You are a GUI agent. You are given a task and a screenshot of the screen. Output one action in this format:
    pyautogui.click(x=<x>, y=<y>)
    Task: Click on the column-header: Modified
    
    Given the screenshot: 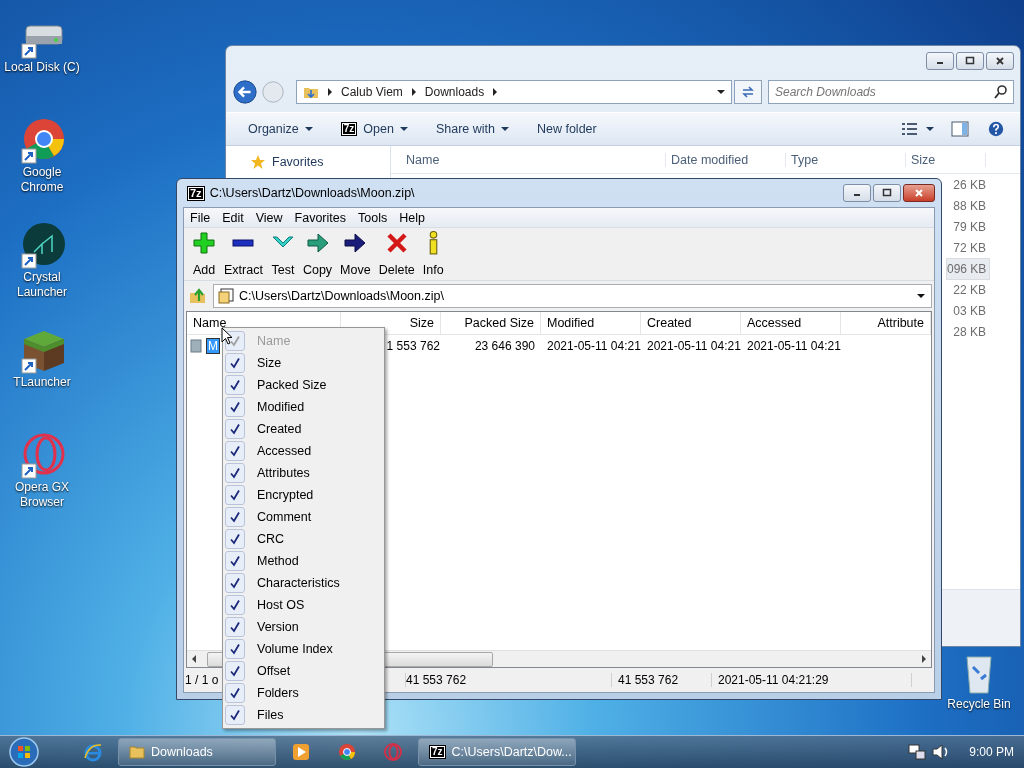 What is the action you would take?
    pyautogui.click(x=591, y=323)
    